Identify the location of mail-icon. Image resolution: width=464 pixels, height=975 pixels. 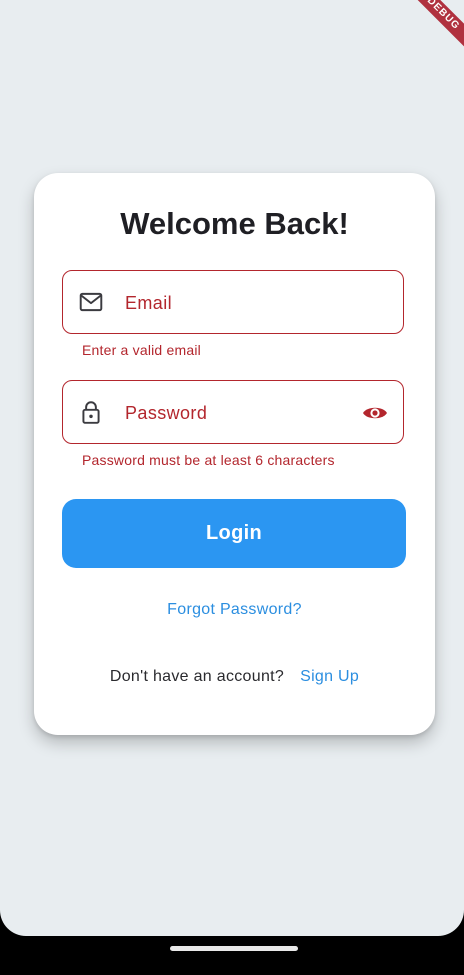
(91, 302).